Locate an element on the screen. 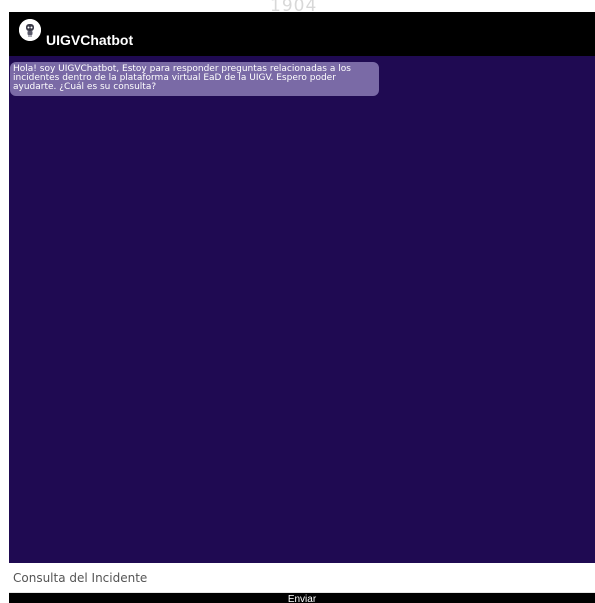 Image resolution: width=595 pixels, height=603 pixels. robot-icon is located at coordinates (30, 30).